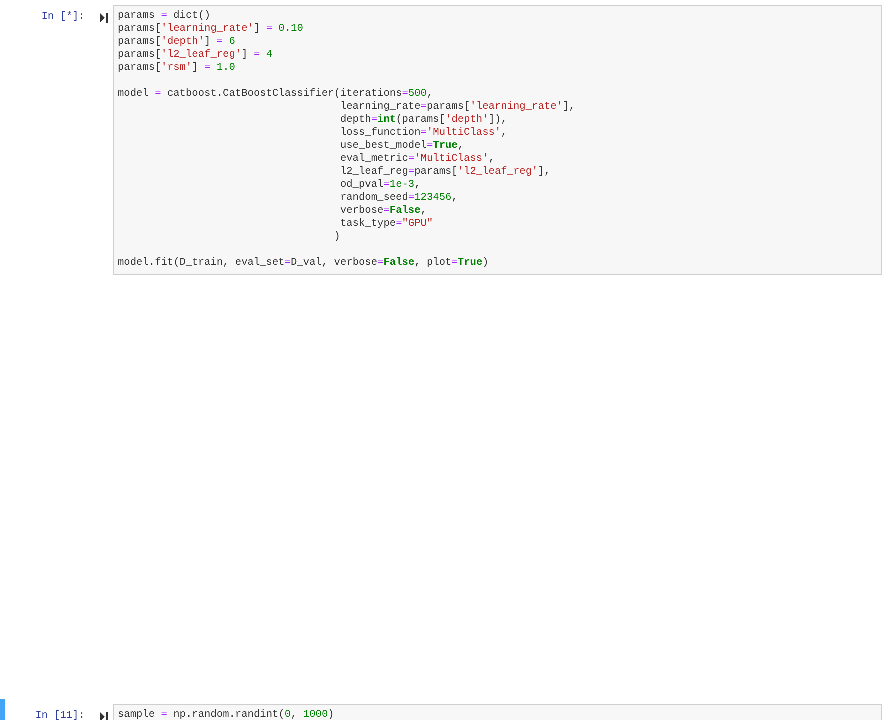  What do you see at coordinates (196, 55) in the screenshot?
I see `code-line: params['l2_leaf_reg'] = 4` at bounding box center [196, 55].